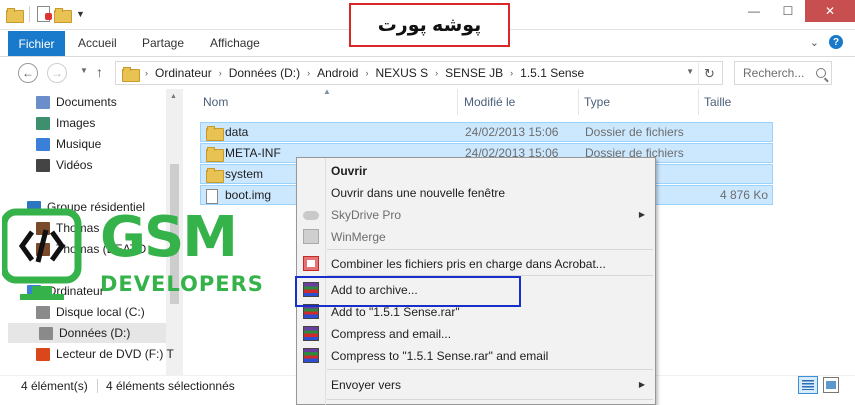 The width and height of the screenshot is (855, 405). What do you see at coordinates (408, 291) in the screenshot?
I see `highlight-box` at bounding box center [408, 291].